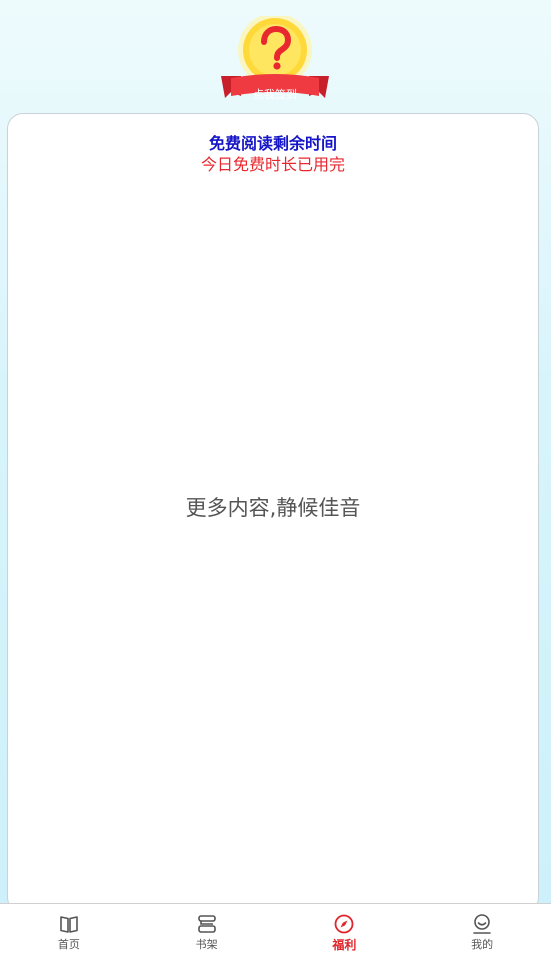 The height and width of the screenshot is (960, 551). I want to click on book-open-icon, so click(69, 924).